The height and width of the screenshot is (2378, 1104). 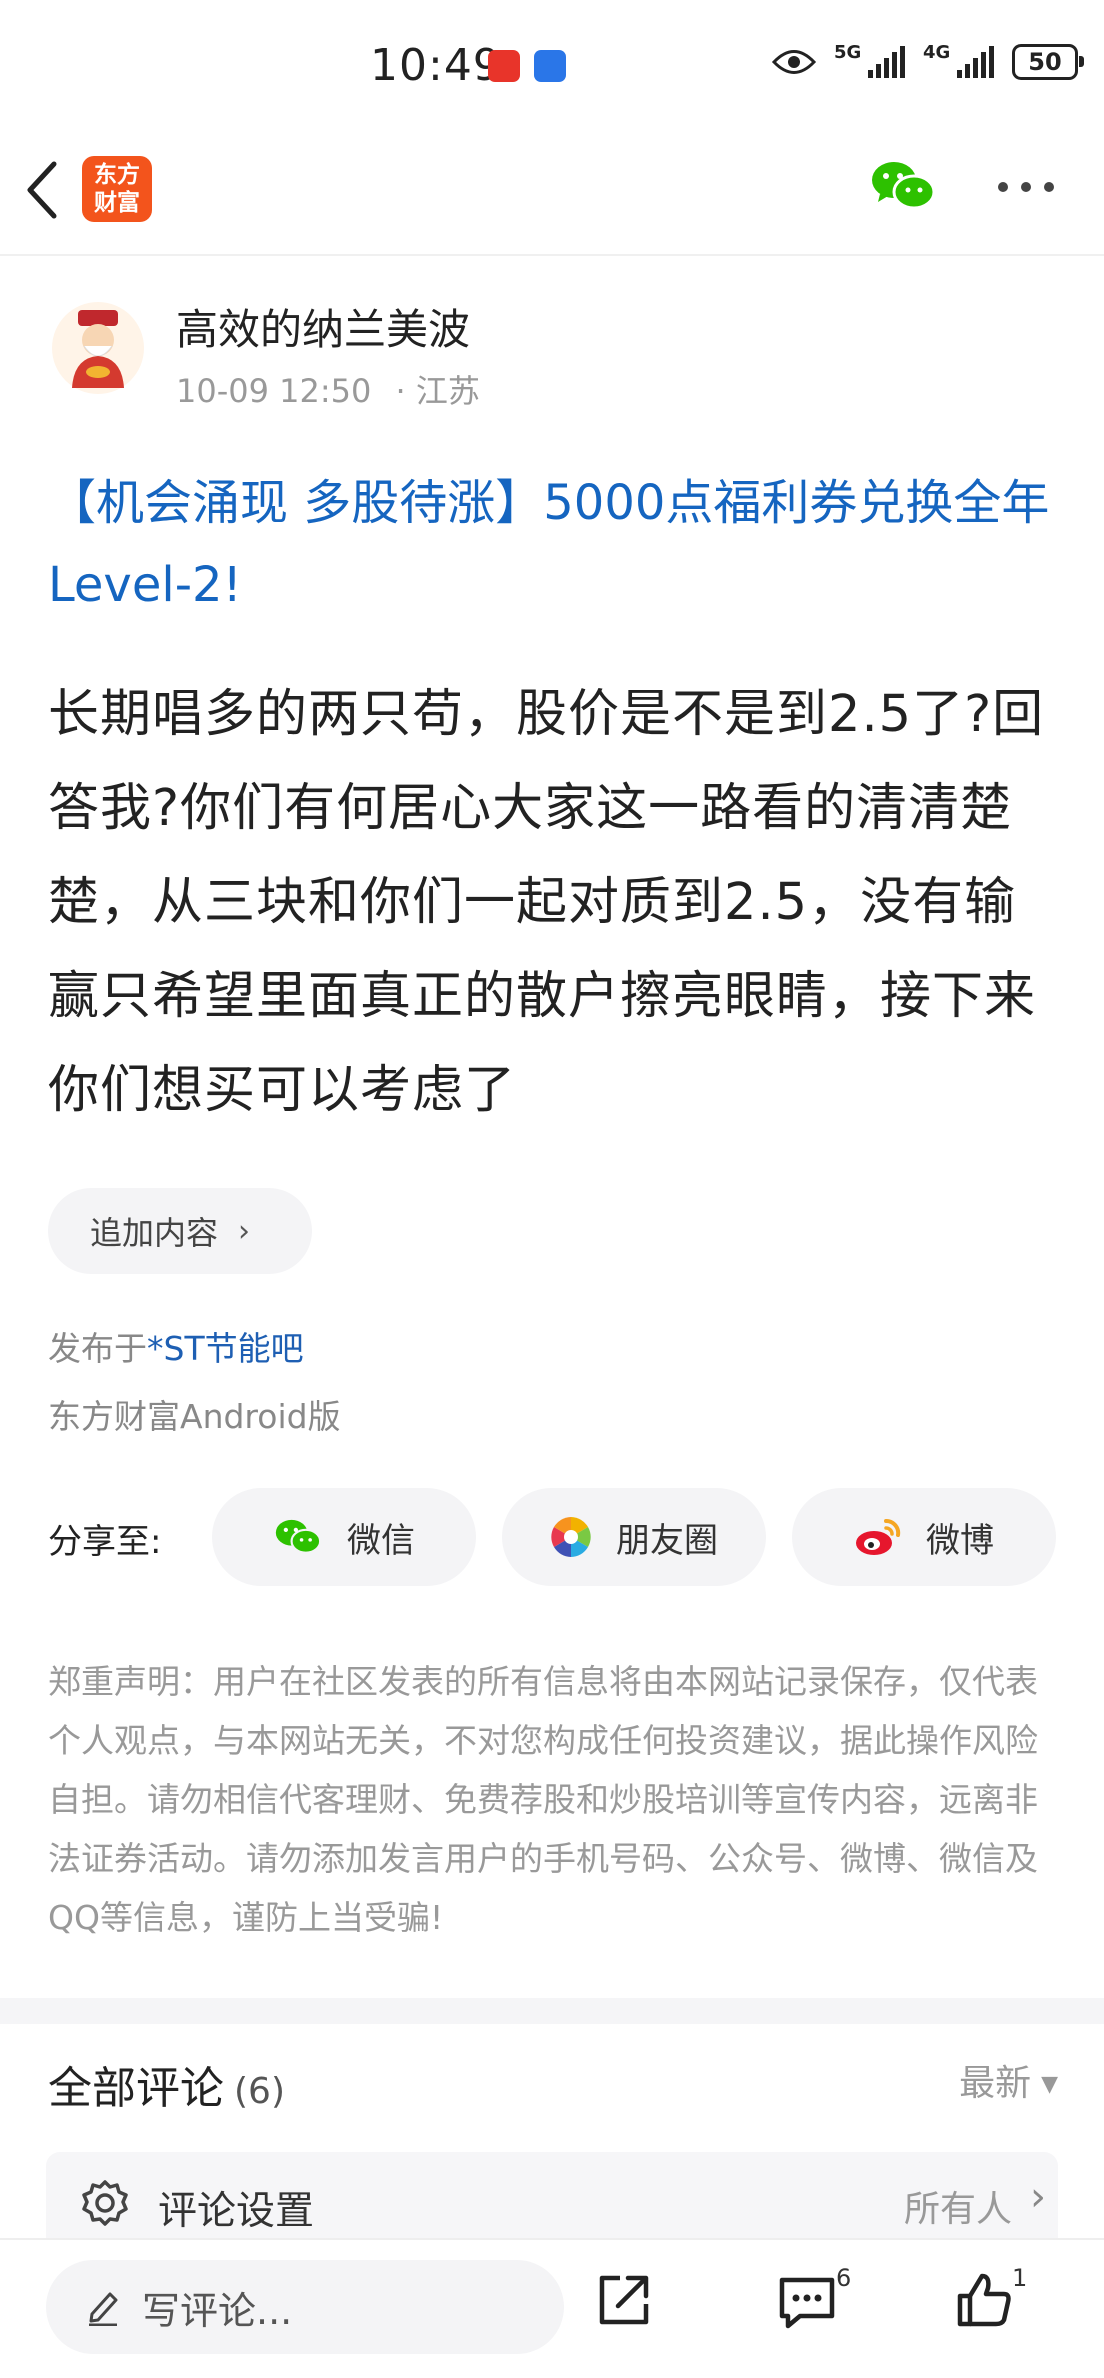 What do you see at coordinates (844, 2278) in the screenshot?
I see `comment-count-badge: 6` at bounding box center [844, 2278].